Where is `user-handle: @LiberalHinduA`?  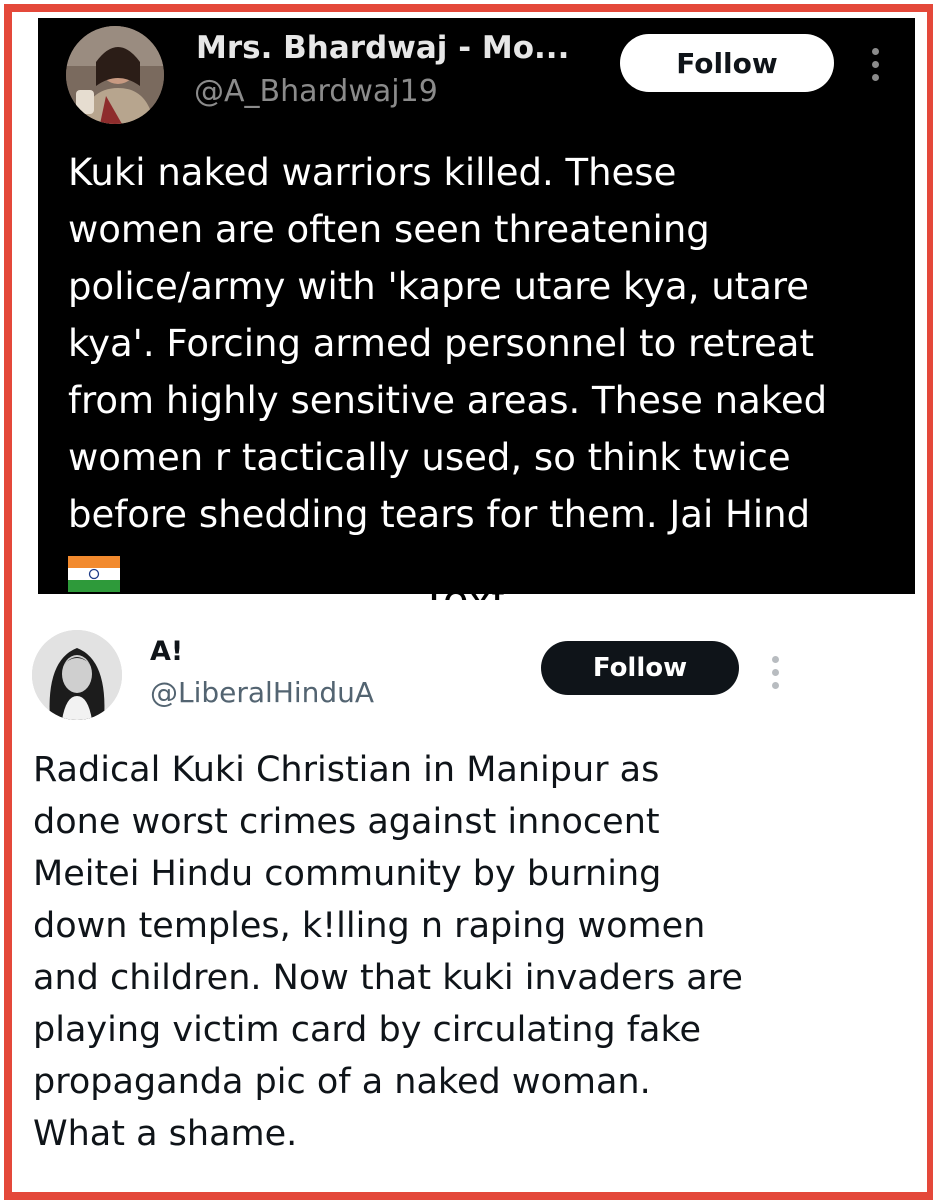
user-handle: @LiberalHinduA is located at coordinates (262, 692).